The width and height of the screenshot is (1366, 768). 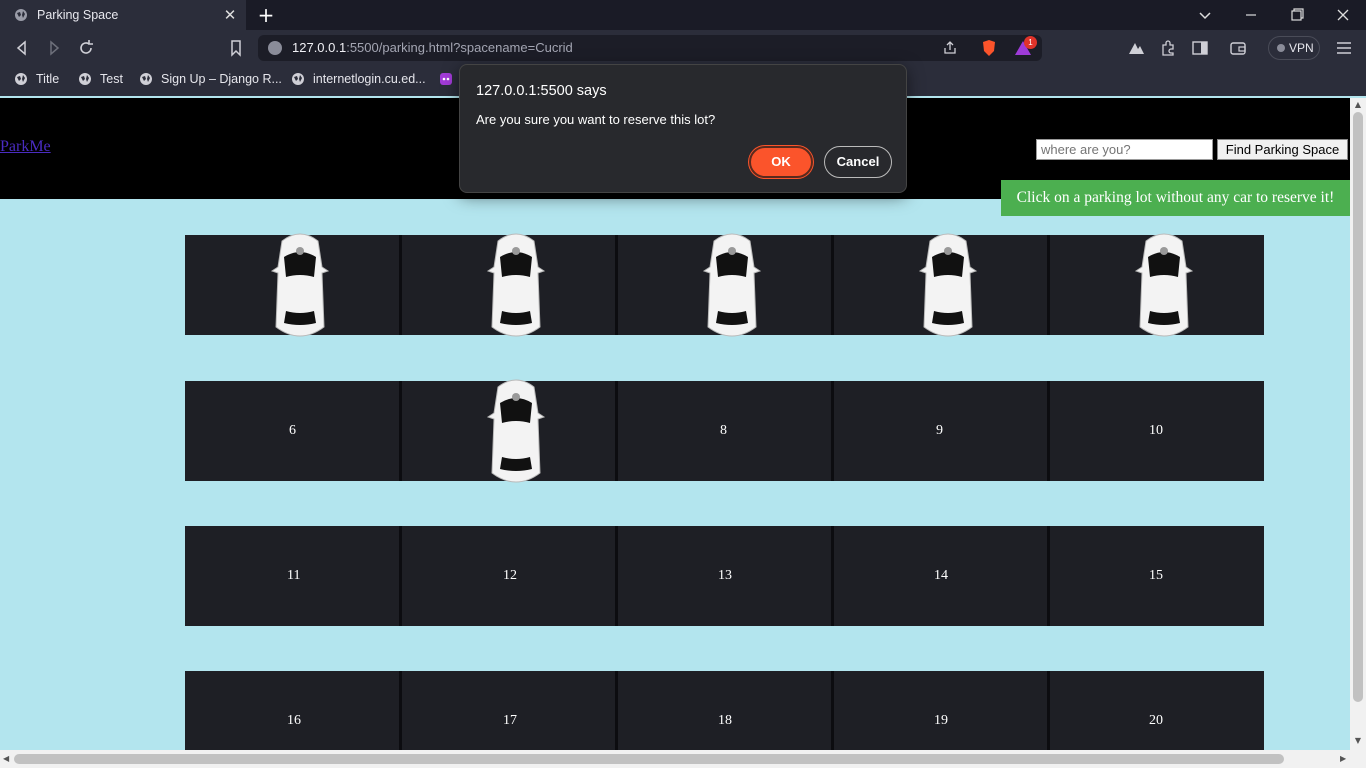 What do you see at coordinates (1343, 15) in the screenshot?
I see `close-window-icon` at bounding box center [1343, 15].